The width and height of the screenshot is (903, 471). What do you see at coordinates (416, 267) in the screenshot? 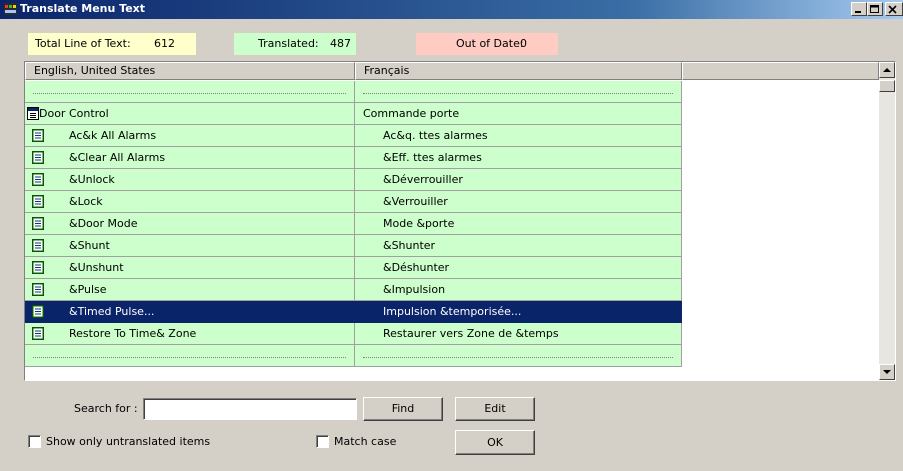
I see `french-text: &Déshunter` at bounding box center [416, 267].